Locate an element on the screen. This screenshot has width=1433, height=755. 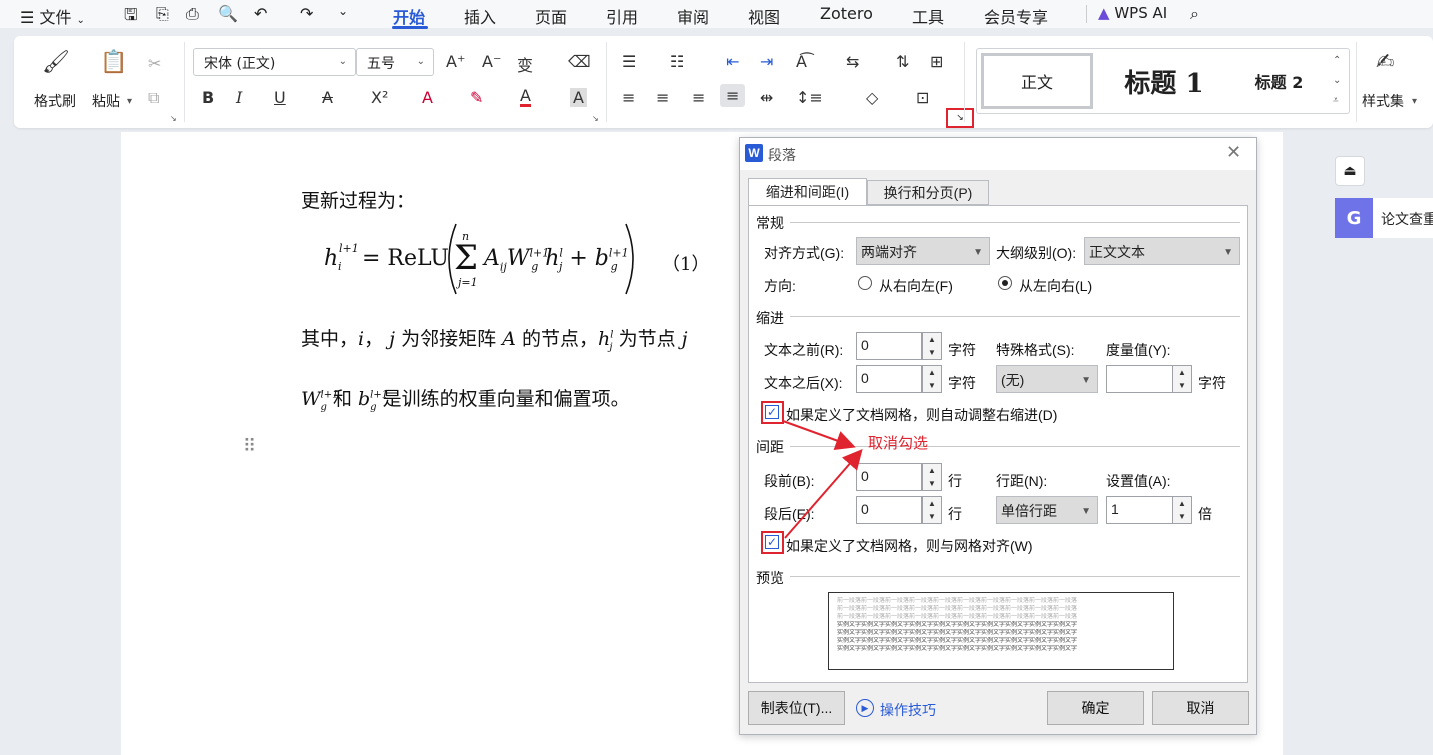
arrow-from-checkbox is located at coordinates (823, 493).